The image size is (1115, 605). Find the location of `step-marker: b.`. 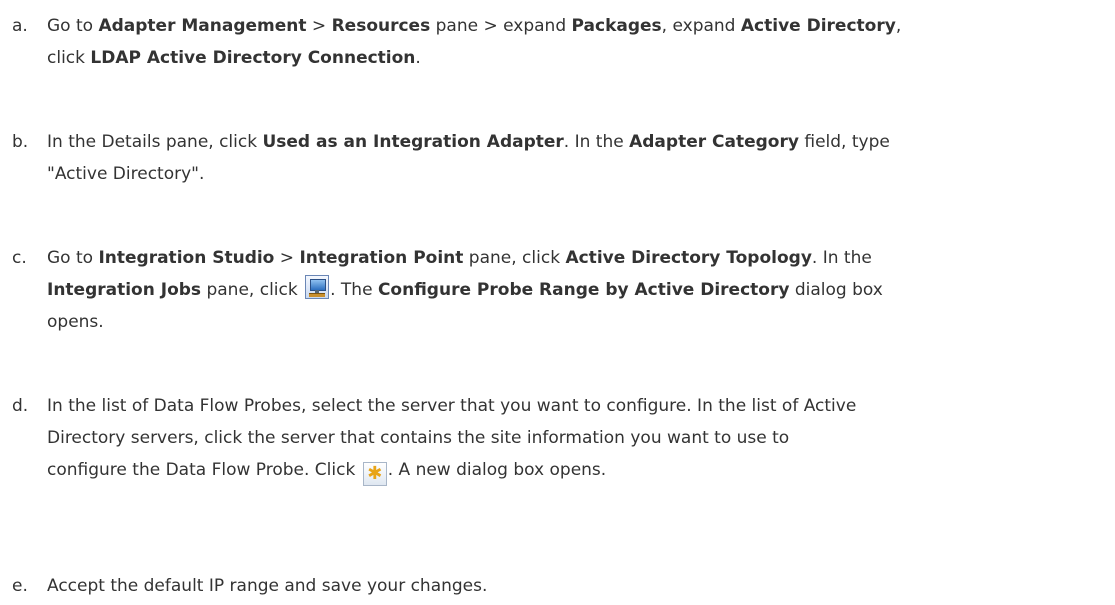

step-marker: b. is located at coordinates (20, 142).